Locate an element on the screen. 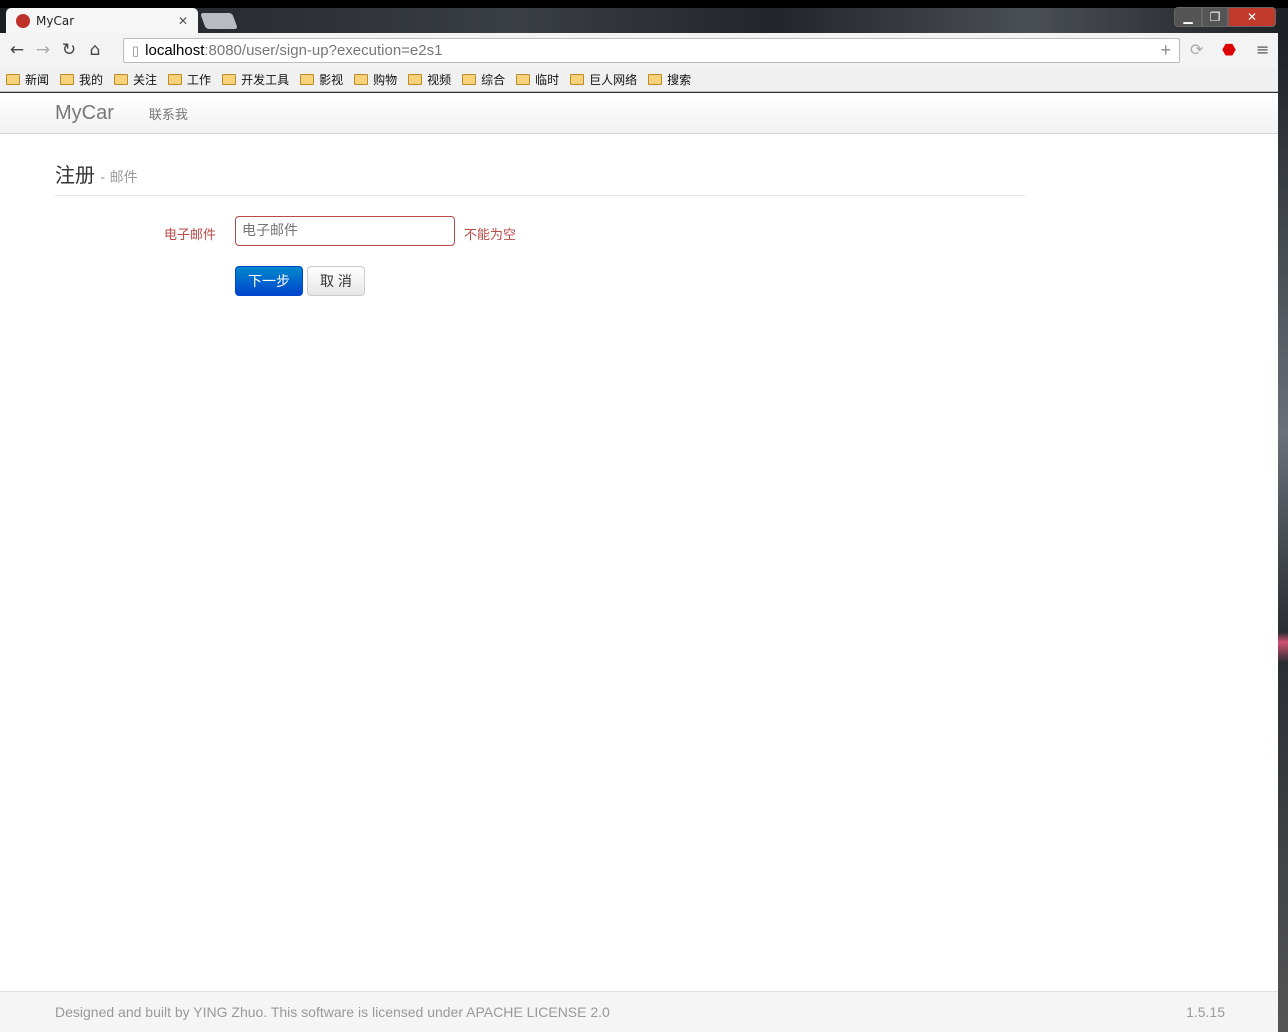  bookmark-item: 新闻 is located at coordinates (27, 79).